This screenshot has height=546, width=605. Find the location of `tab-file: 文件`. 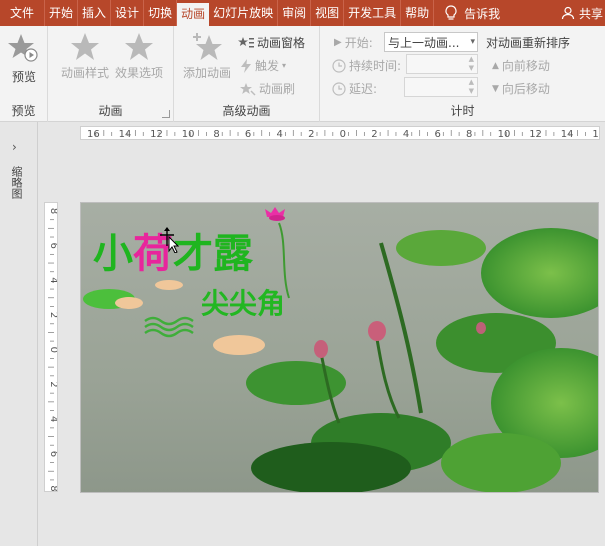

tab-file: 文件 is located at coordinates (23, 13).